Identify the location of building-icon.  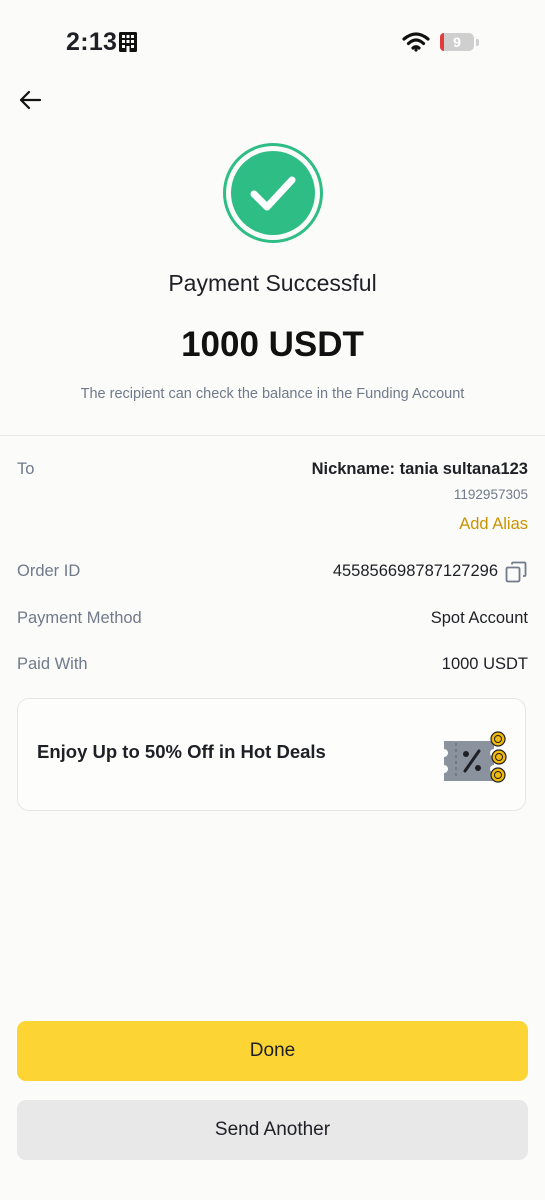
(128, 42).